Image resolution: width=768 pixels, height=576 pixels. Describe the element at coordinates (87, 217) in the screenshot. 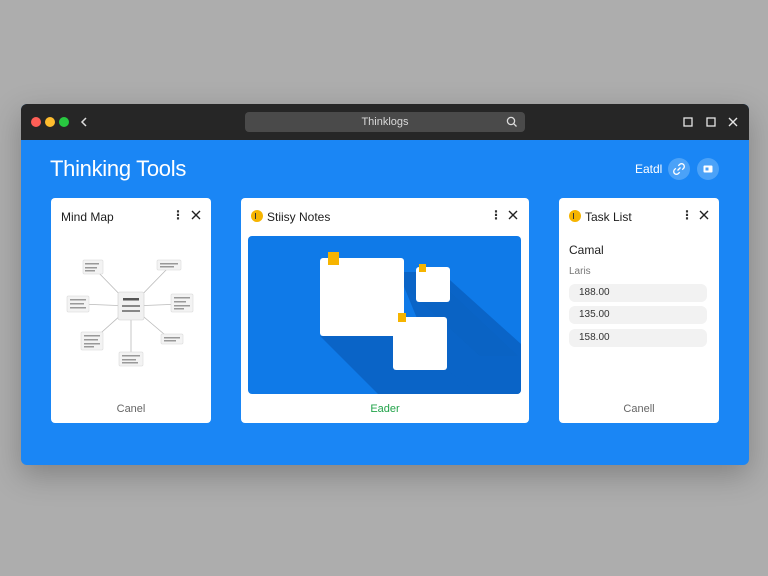

I see `mind-map-title: Mind Map` at that location.